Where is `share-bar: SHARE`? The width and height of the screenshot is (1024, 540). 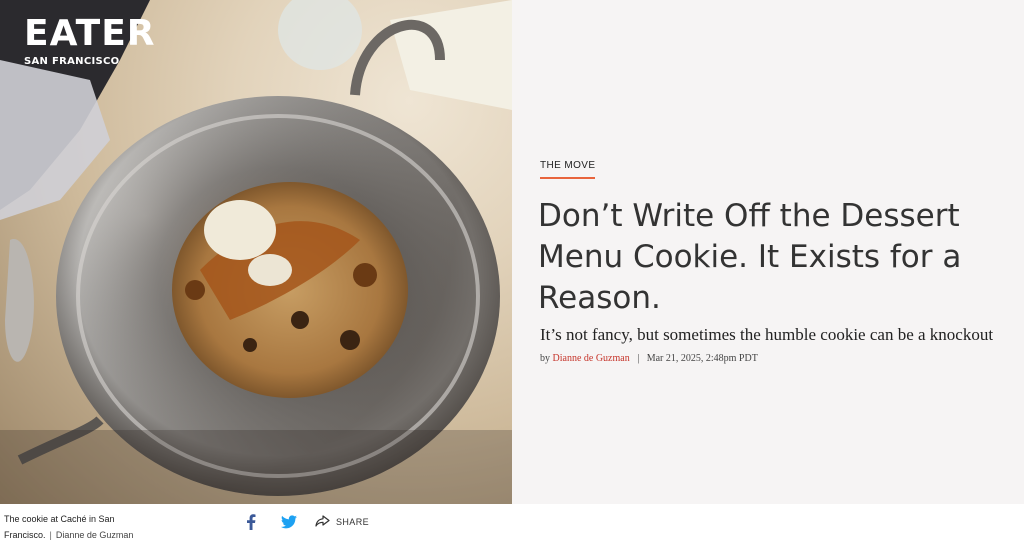
share-bar: SHARE is located at coordinates (306, 522).